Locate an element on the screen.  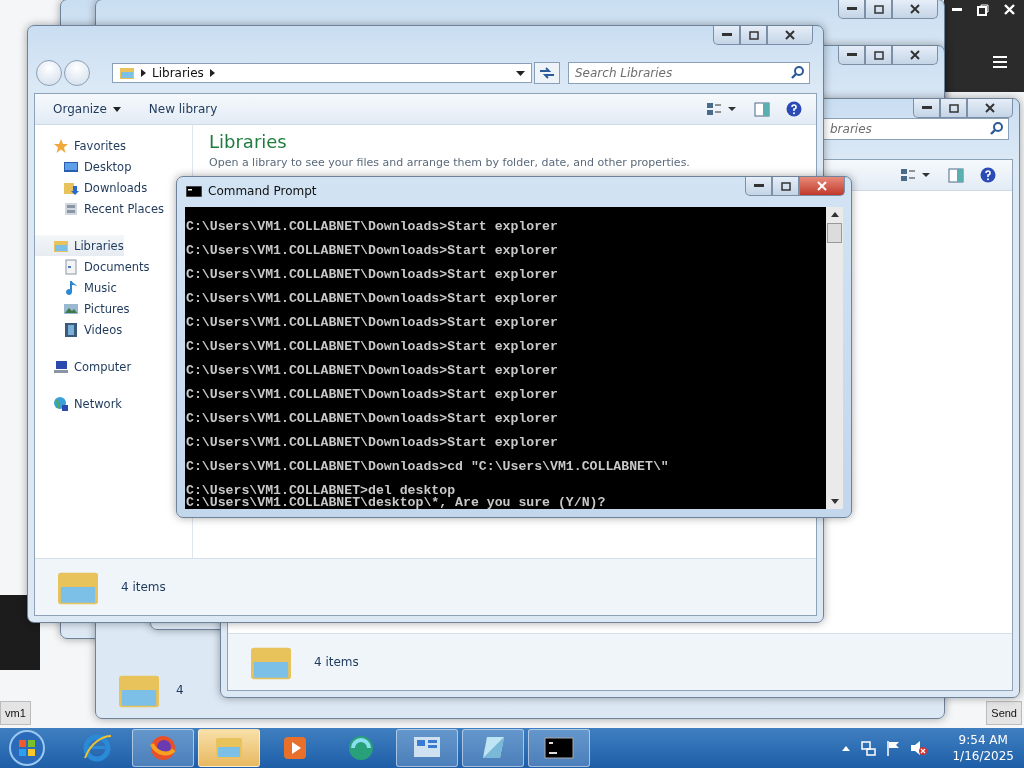
nav-item: Recent Places is located at coordinates (99, 208).